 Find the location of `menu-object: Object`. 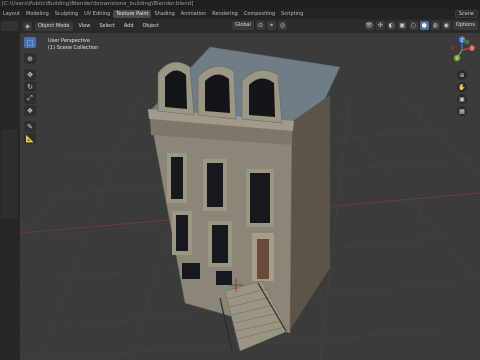

menu-object: Object is located at coordinates (151, 26).